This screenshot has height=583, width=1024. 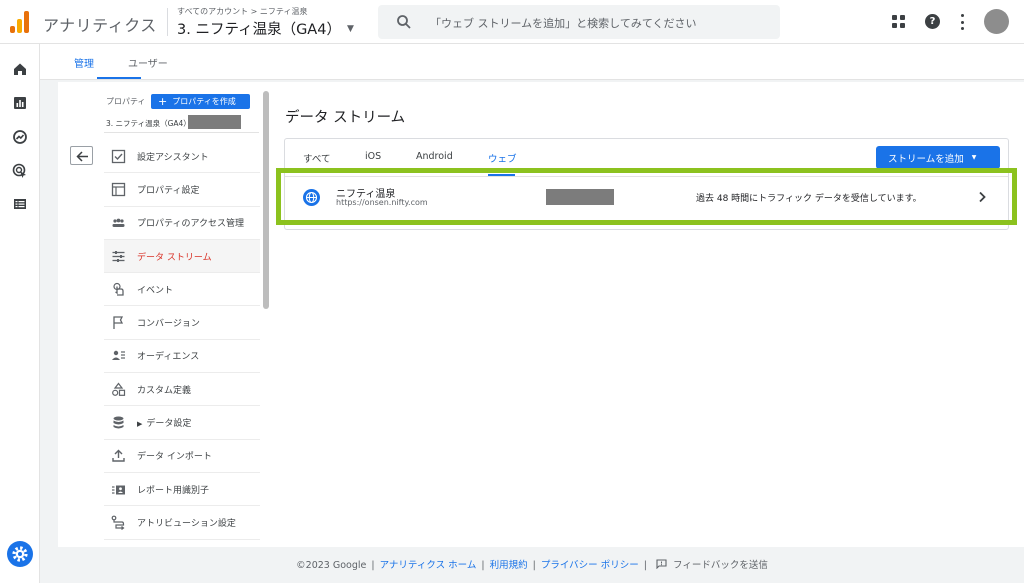 What do you see at coordinates (532, 62) in the screenshot?
I see `admin-tab-bar: 管理 ユーザー` at bounding box center [532, 62].